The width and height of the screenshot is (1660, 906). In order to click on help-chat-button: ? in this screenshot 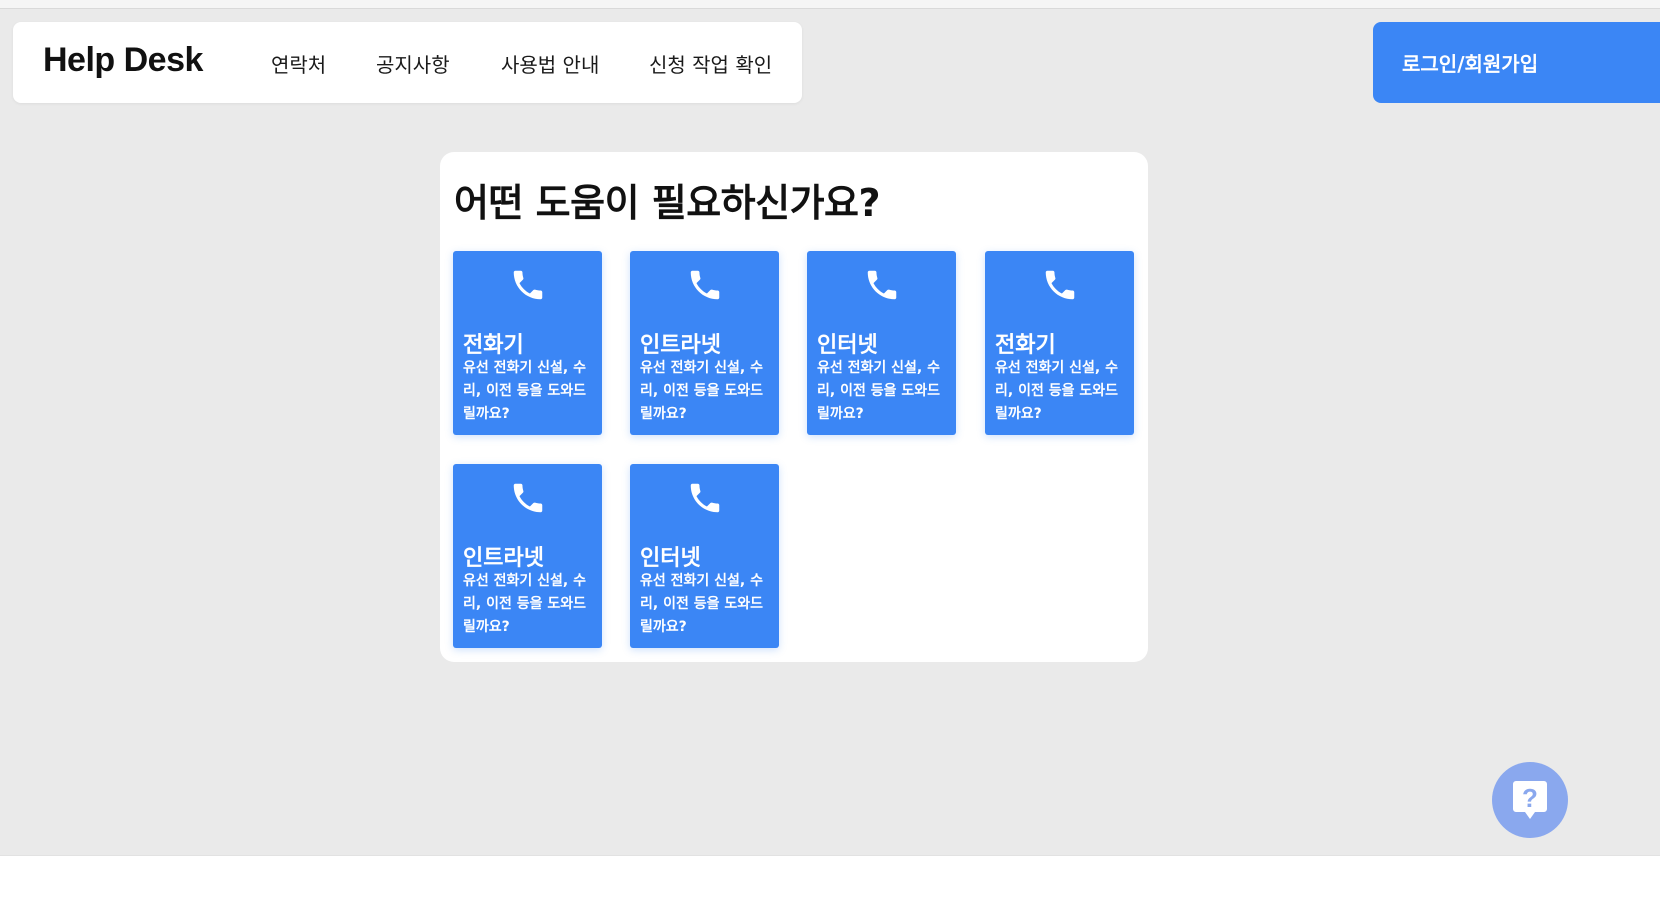, I will do `click(1530, 800)`.